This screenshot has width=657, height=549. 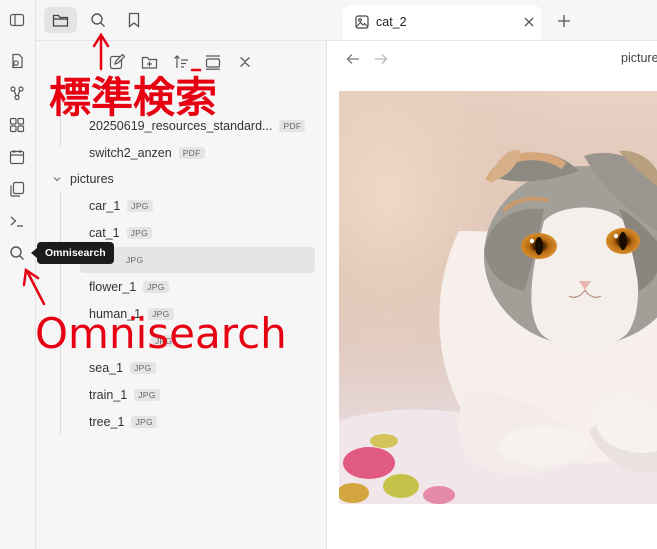 I want to click on file-item: flower_1 JPG, so click(x=129, y=287).